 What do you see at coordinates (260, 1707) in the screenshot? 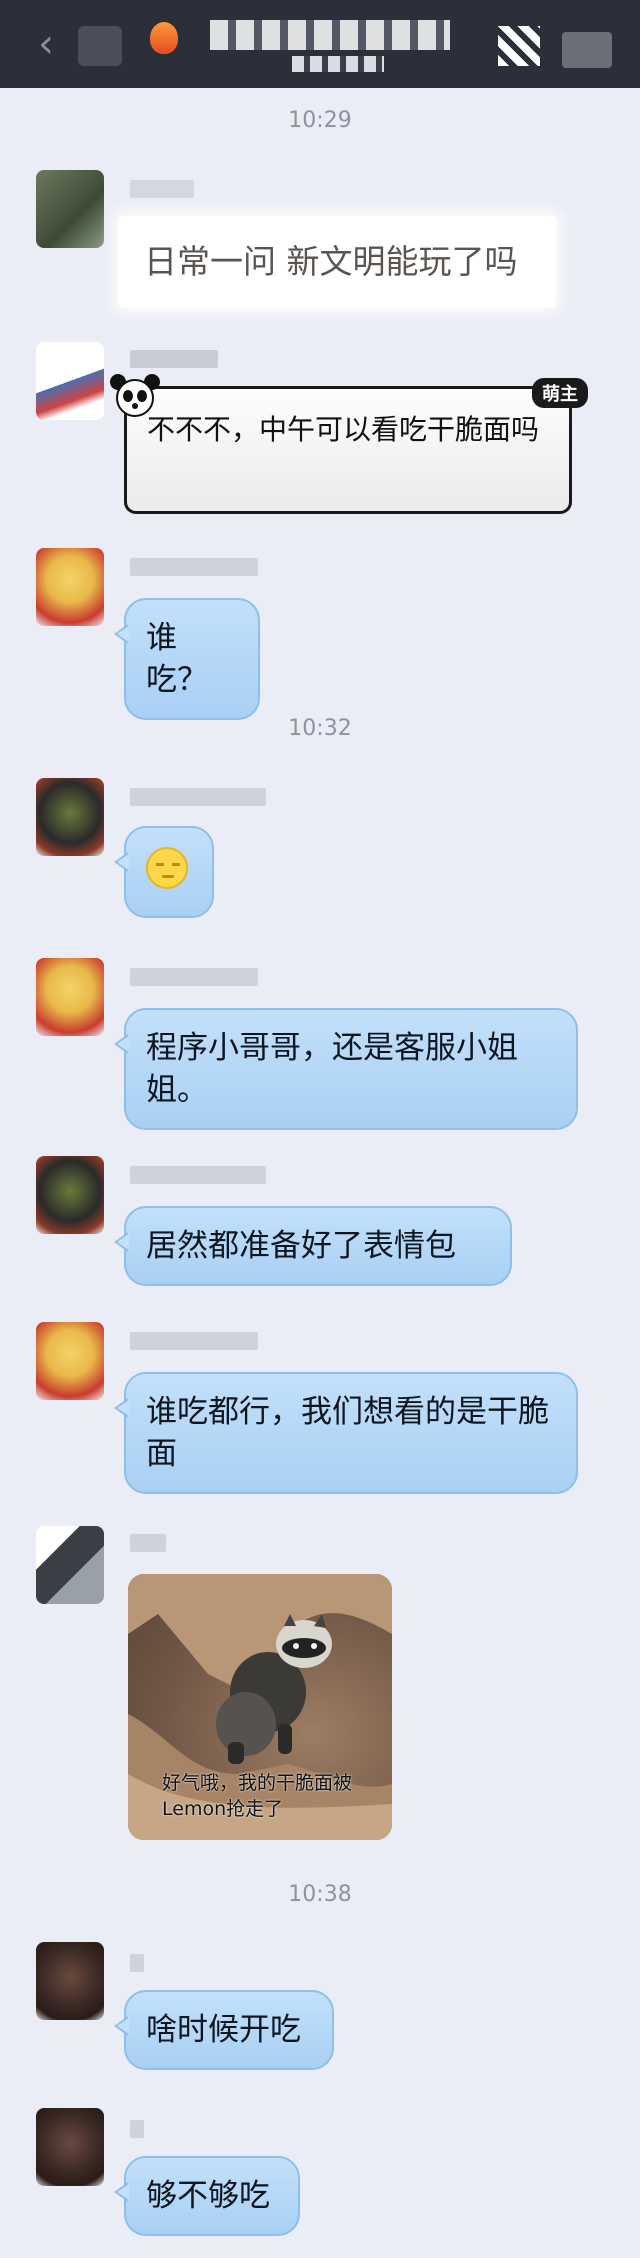
I see `sticker-image: 好气哦，我的干脆面被Lemon抢走了` at bounding box center [260, 1707].